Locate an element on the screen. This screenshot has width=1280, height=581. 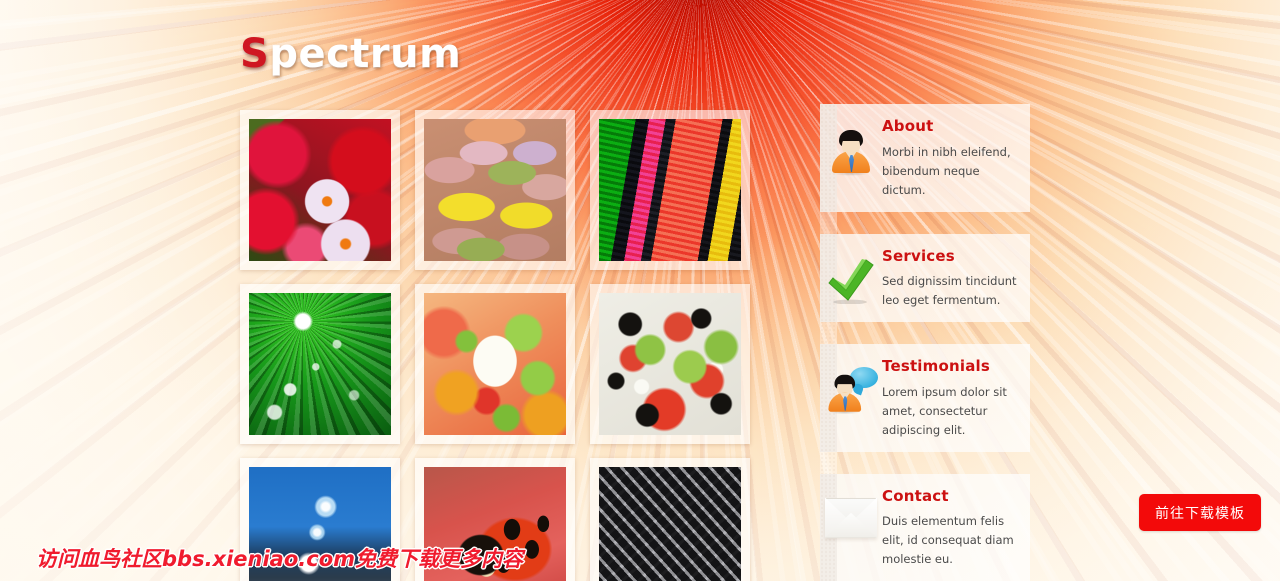
envelope-icon is located at coordinates (851, 528).